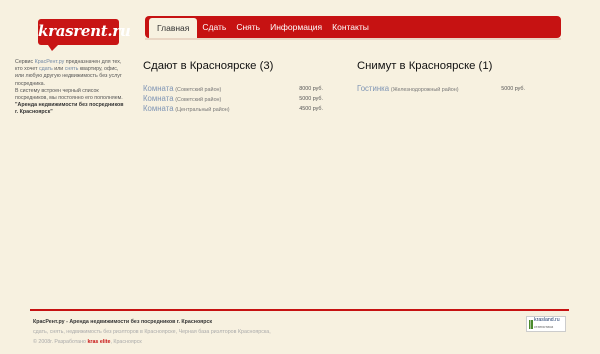 The height and width of the screenshot is (354, 600). What do you see at coordinates (84, 35) in the screenshot?
I see `site-logo: krasrent.ru` at bounding box center [84, 35].